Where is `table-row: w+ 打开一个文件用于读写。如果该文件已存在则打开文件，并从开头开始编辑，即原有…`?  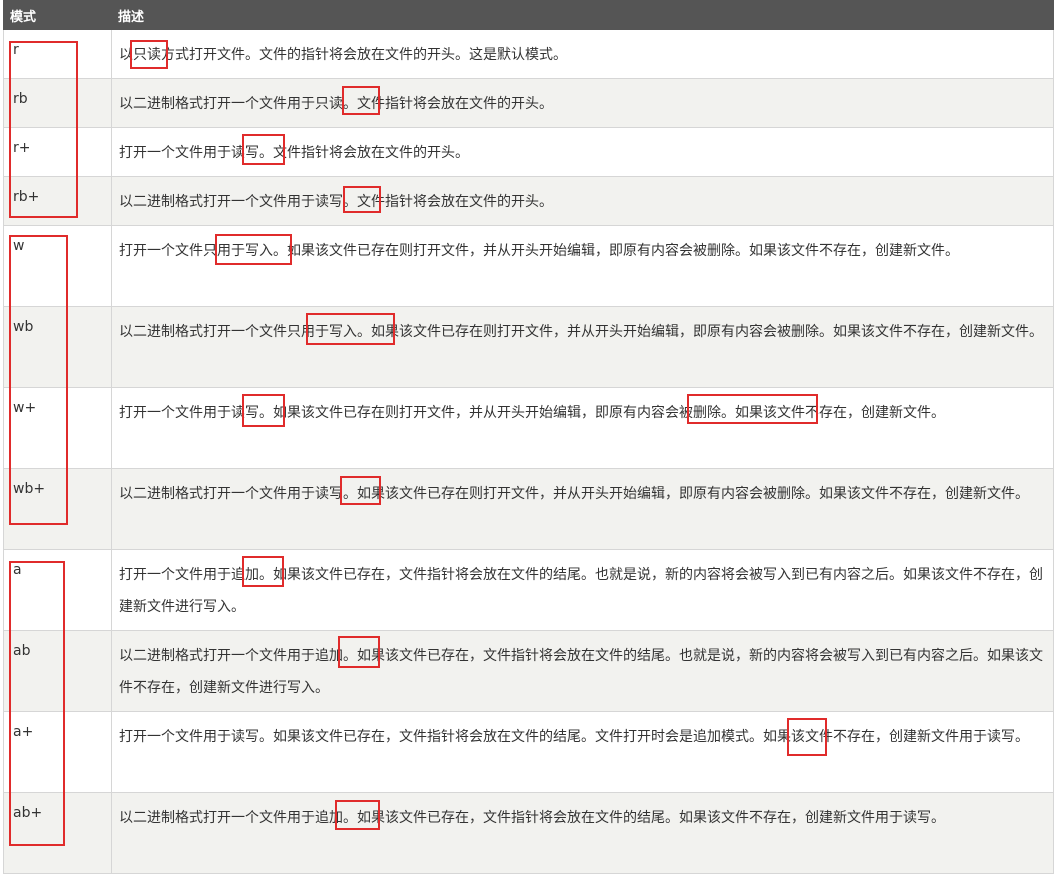 table-row: w+ 打开一个文件用于读写。如果该文件已存在则打开文件，并从开头开始编辑，即原有… is located at coordinates (528, 428).